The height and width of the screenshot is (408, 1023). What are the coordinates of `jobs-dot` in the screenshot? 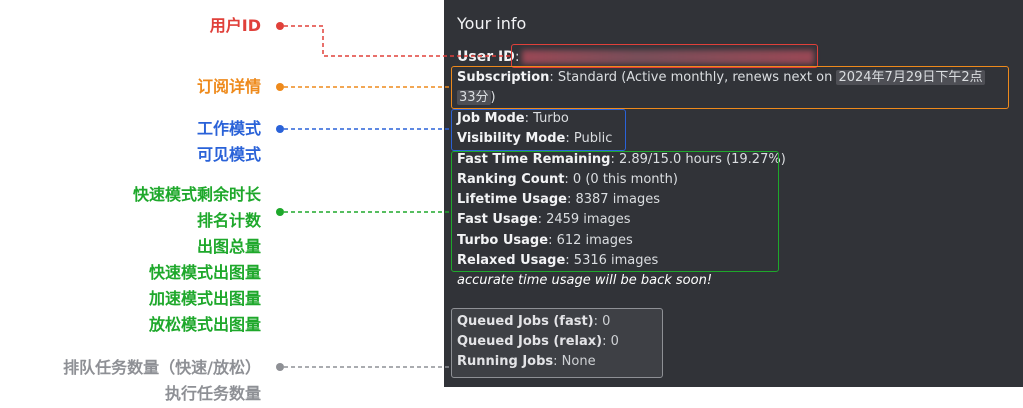 It's located at (280, 367).